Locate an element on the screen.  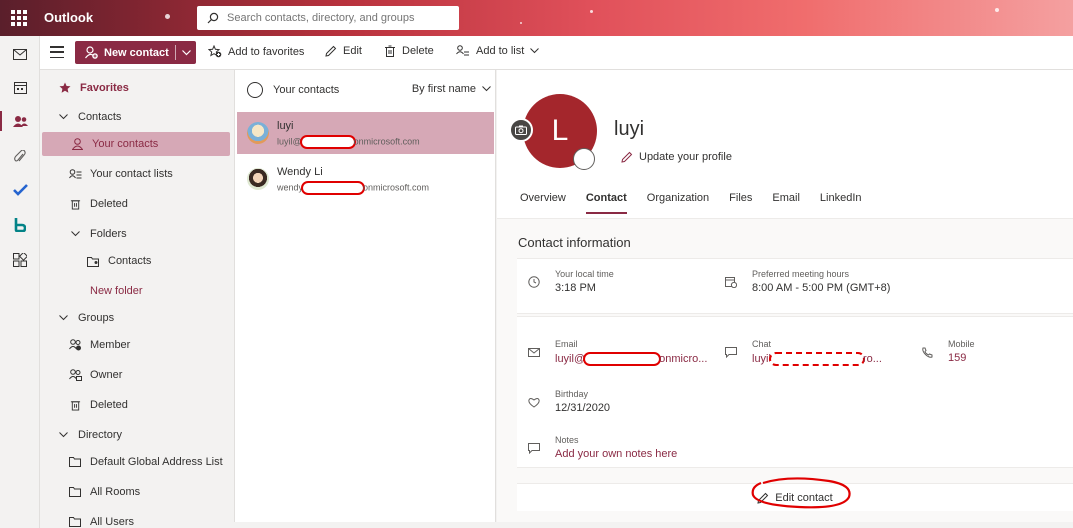
search-box is located at coordinates (328, 18).